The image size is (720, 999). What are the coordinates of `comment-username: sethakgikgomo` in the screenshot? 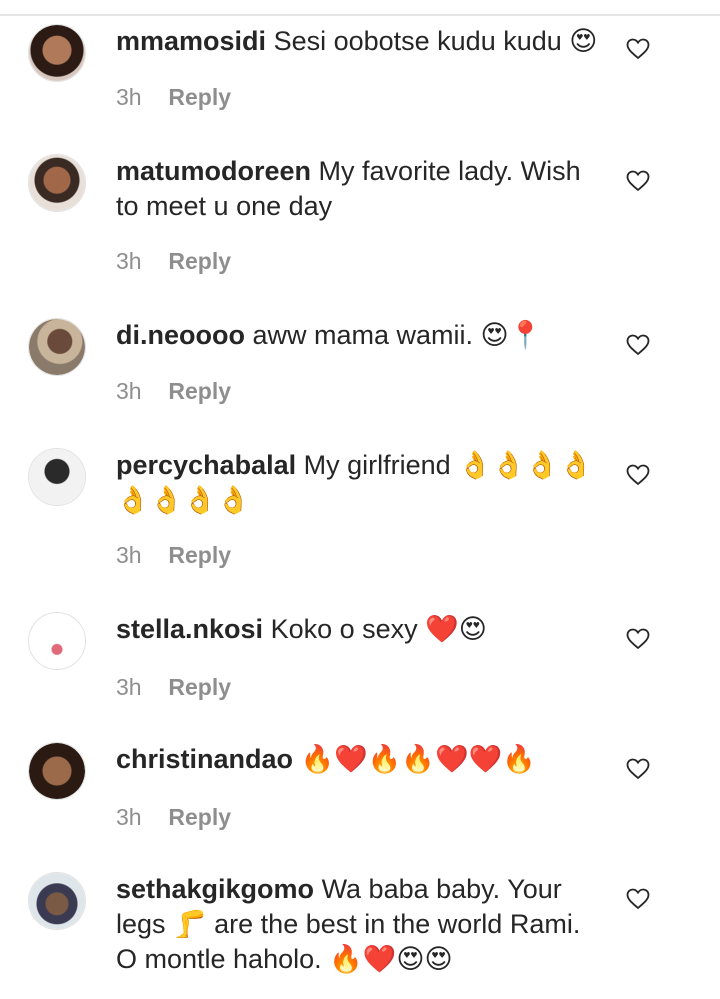 It's located at (215, 889).